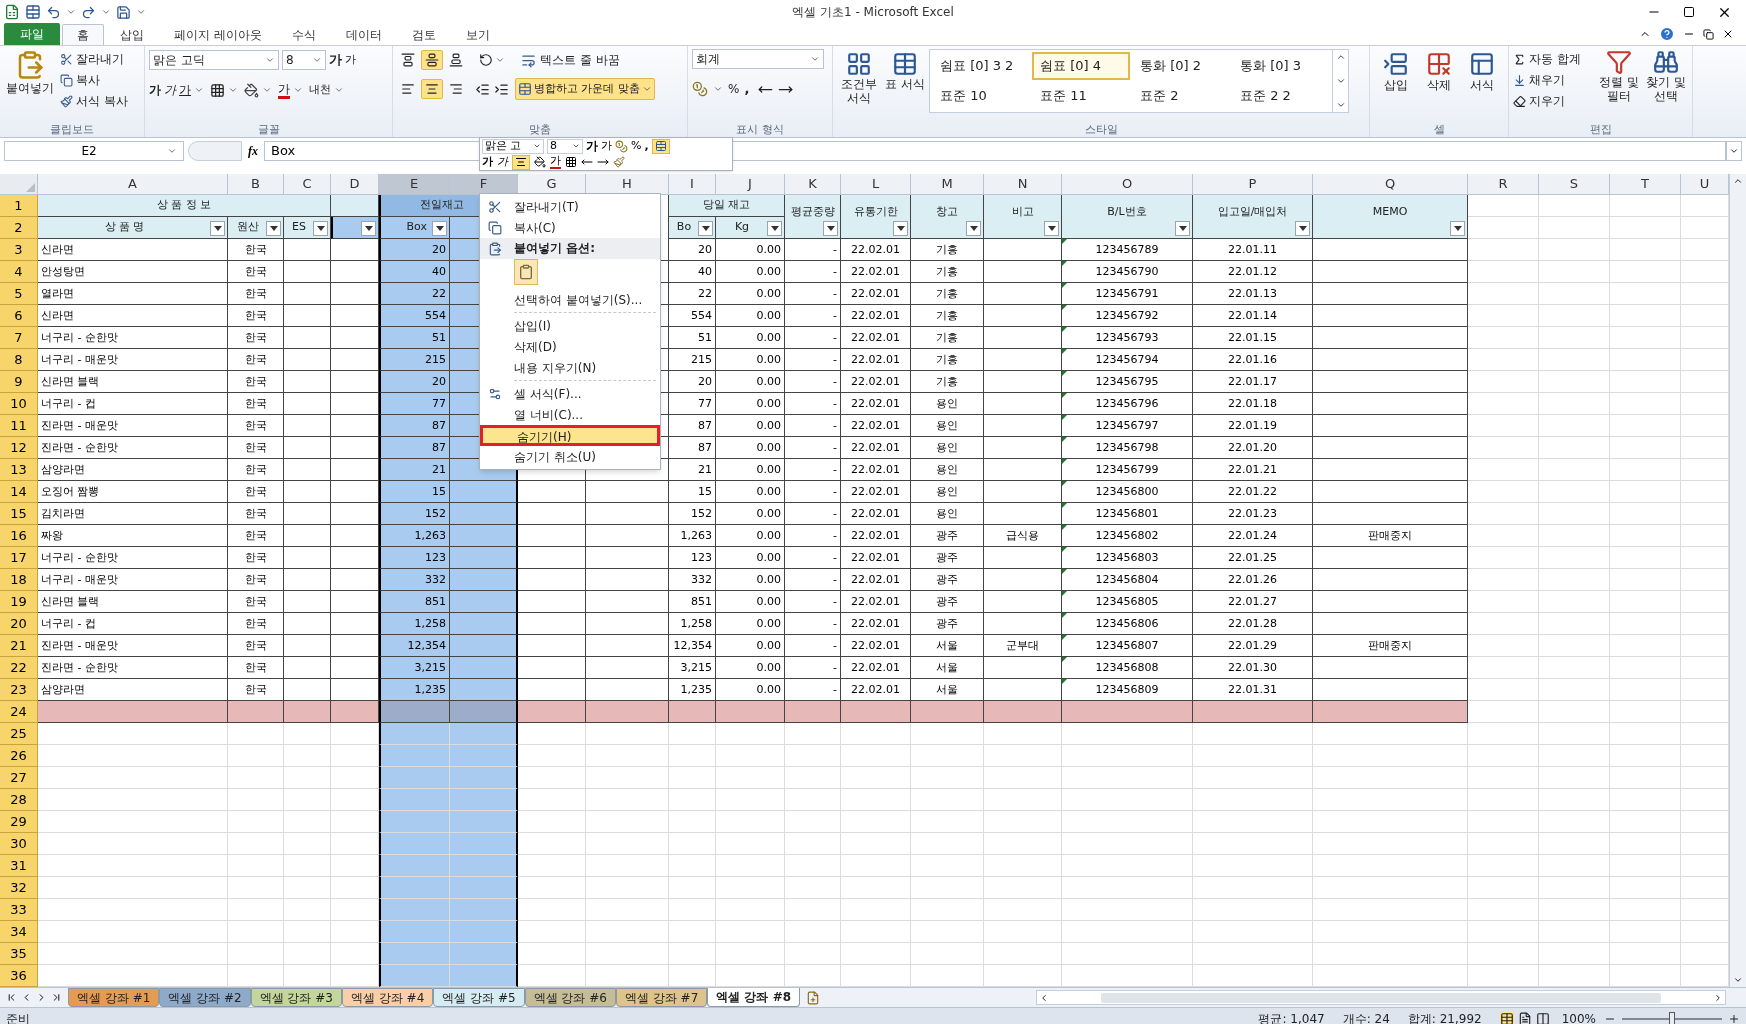  Describe the element at coordinates (565, 146) in the screenshot. I see `font-size-field: 8` at that location.